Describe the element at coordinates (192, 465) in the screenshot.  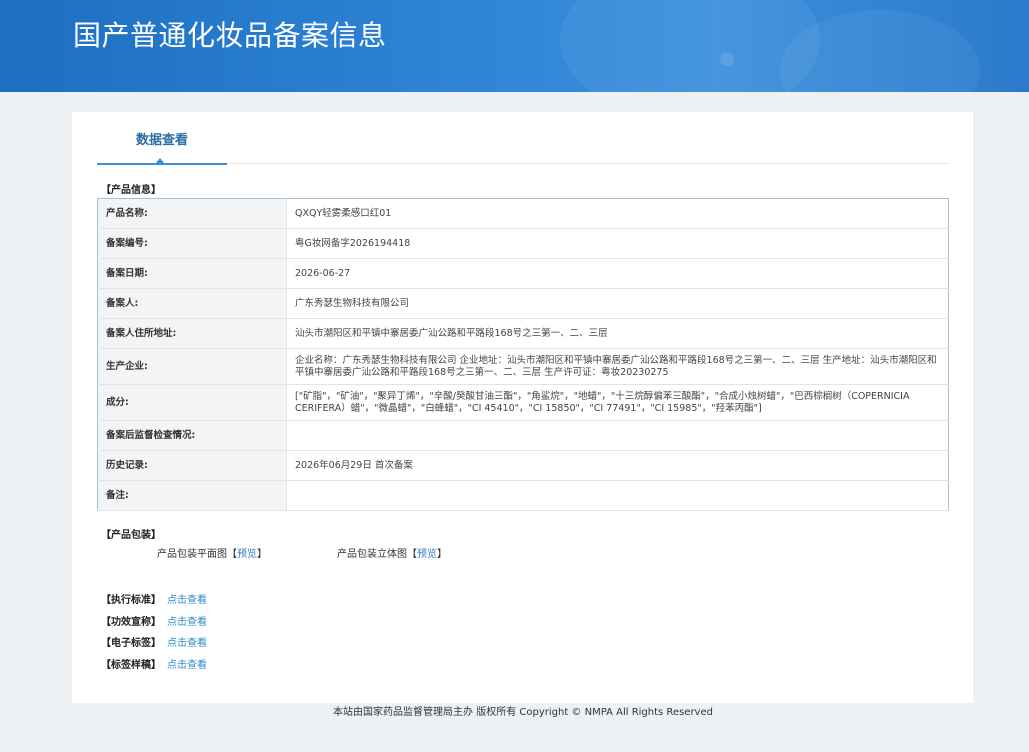
I see `row-key: 历史记录:` at that location.